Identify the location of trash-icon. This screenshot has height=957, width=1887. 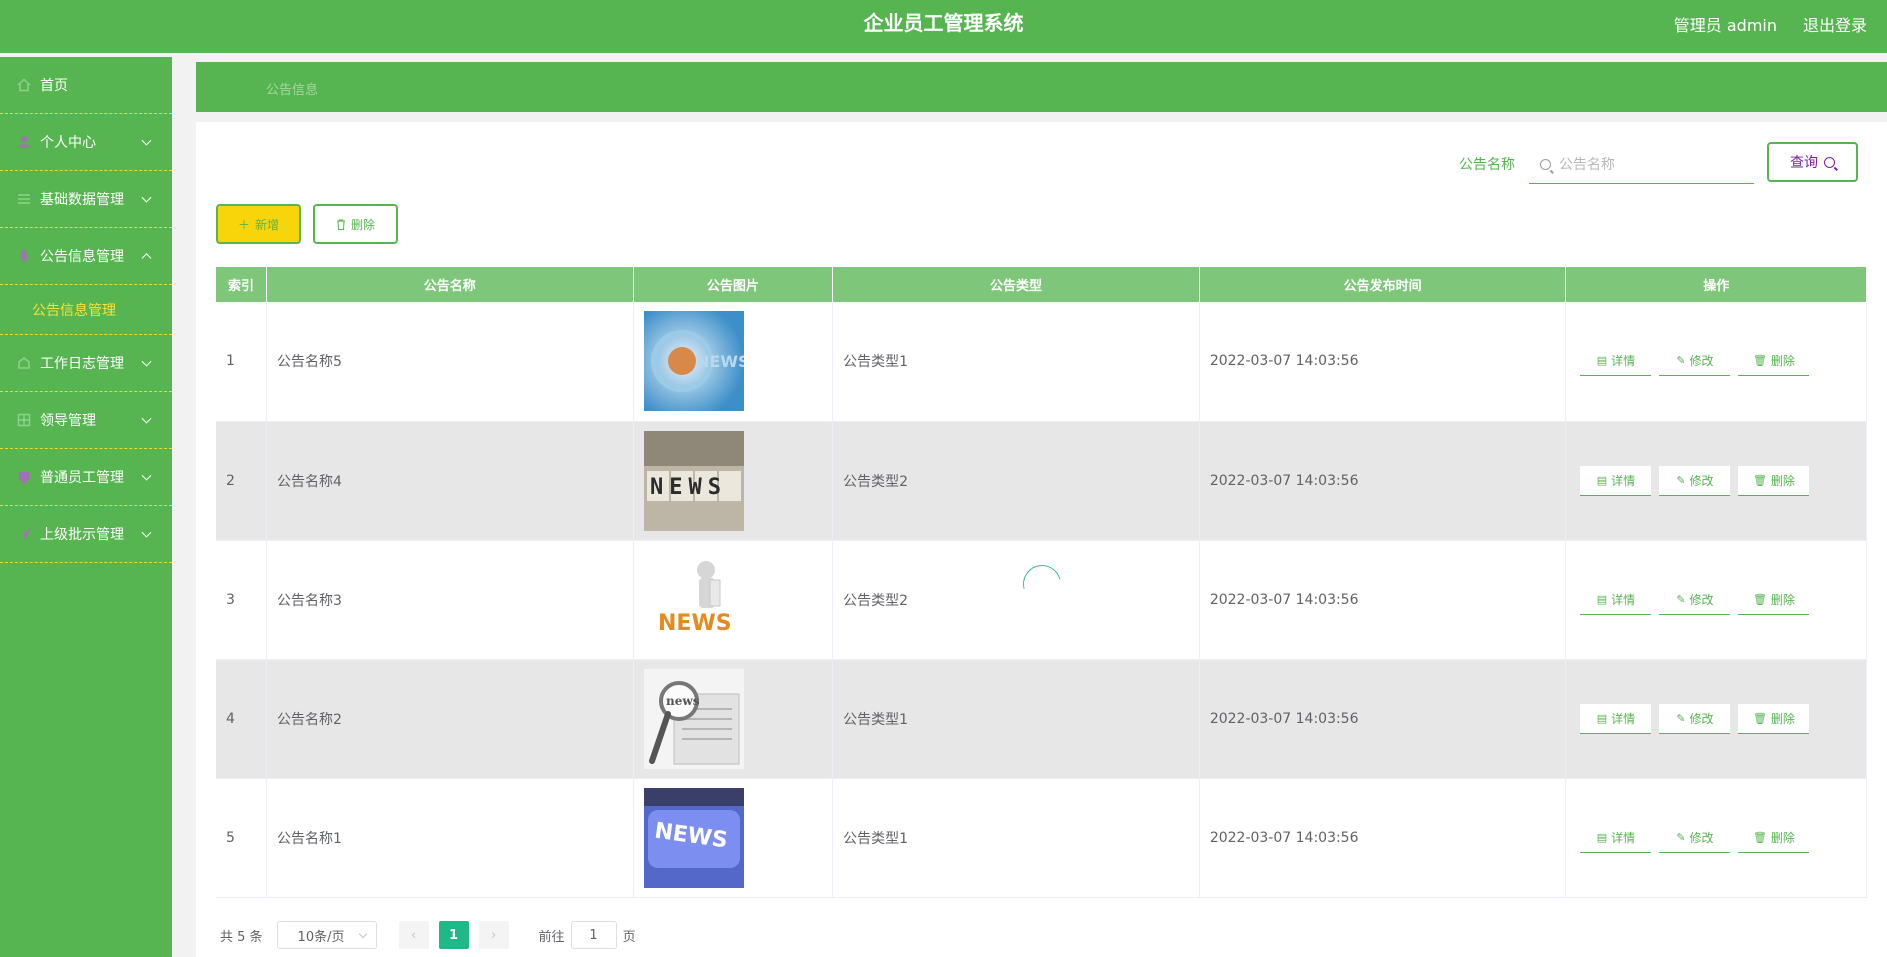
(340, 224).